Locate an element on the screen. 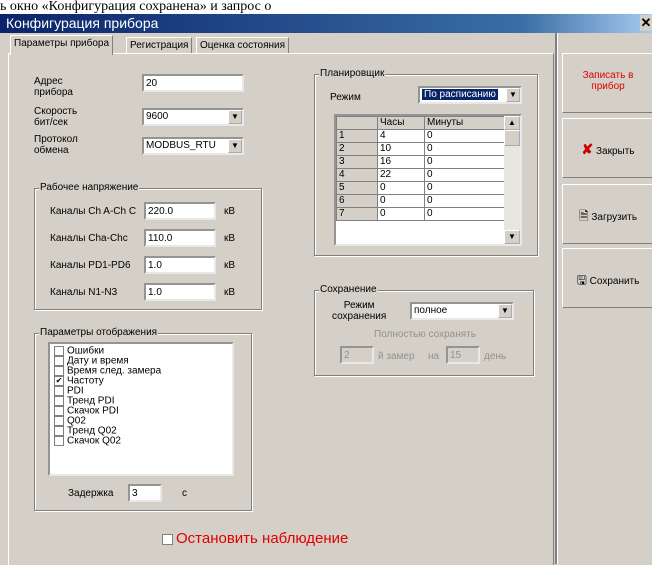 This screenshot has width=652, height=565. write-to-device-label: Записать в прибор is located at coordinates (608, 81).